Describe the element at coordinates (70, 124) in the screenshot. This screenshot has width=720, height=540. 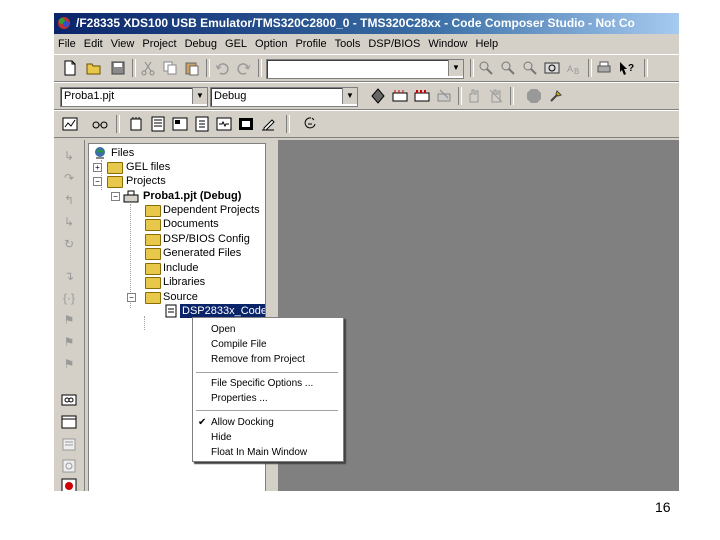
I see `graph-icon` at that location.